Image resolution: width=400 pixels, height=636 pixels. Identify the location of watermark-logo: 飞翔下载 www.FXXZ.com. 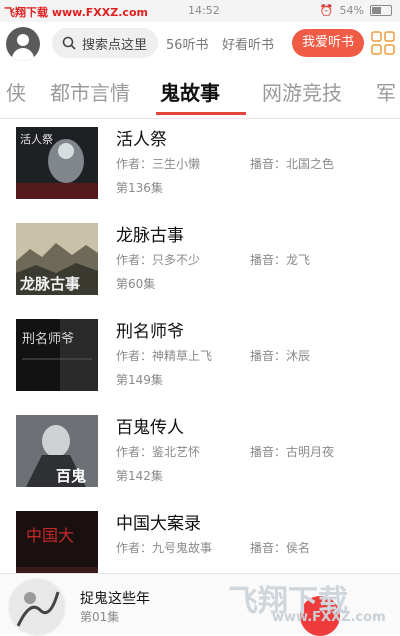
(313, 604).